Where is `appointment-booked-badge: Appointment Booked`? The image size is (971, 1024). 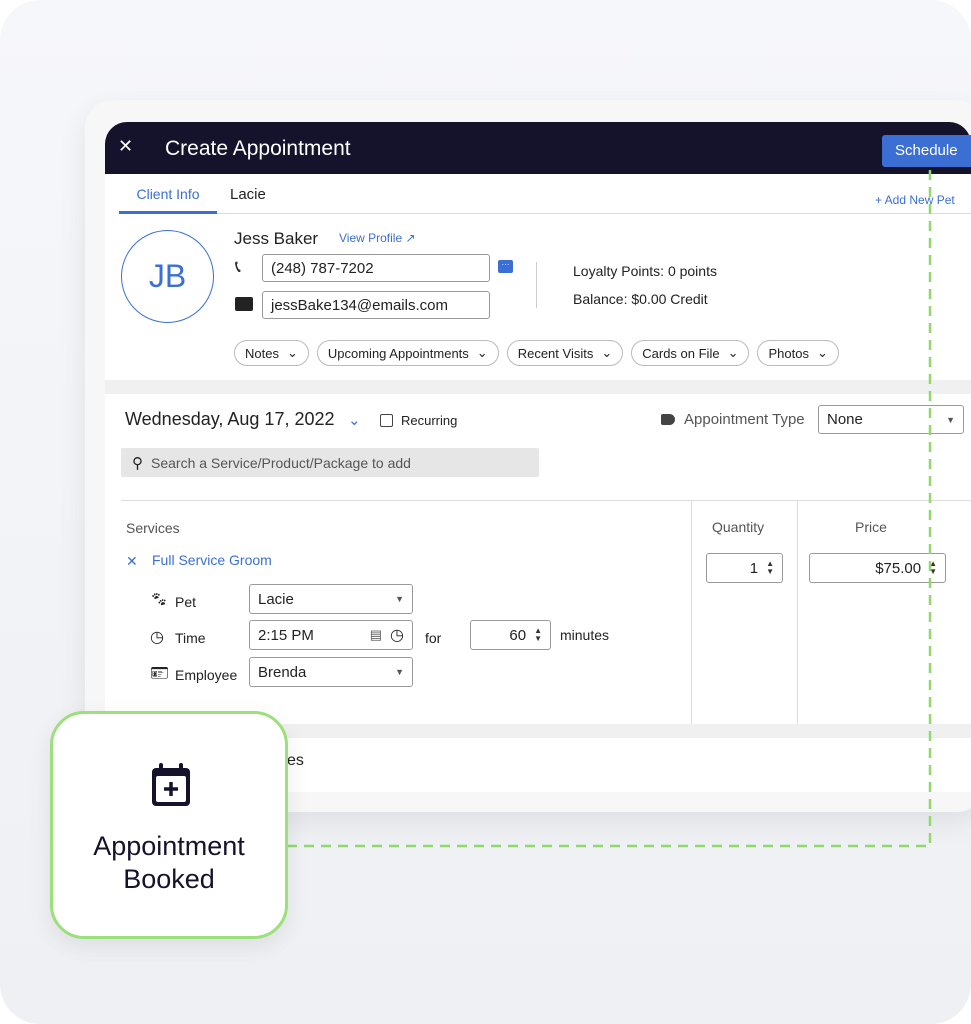
appointment-booked-badge: Appointment Booked is located at coordinates (169, 825).